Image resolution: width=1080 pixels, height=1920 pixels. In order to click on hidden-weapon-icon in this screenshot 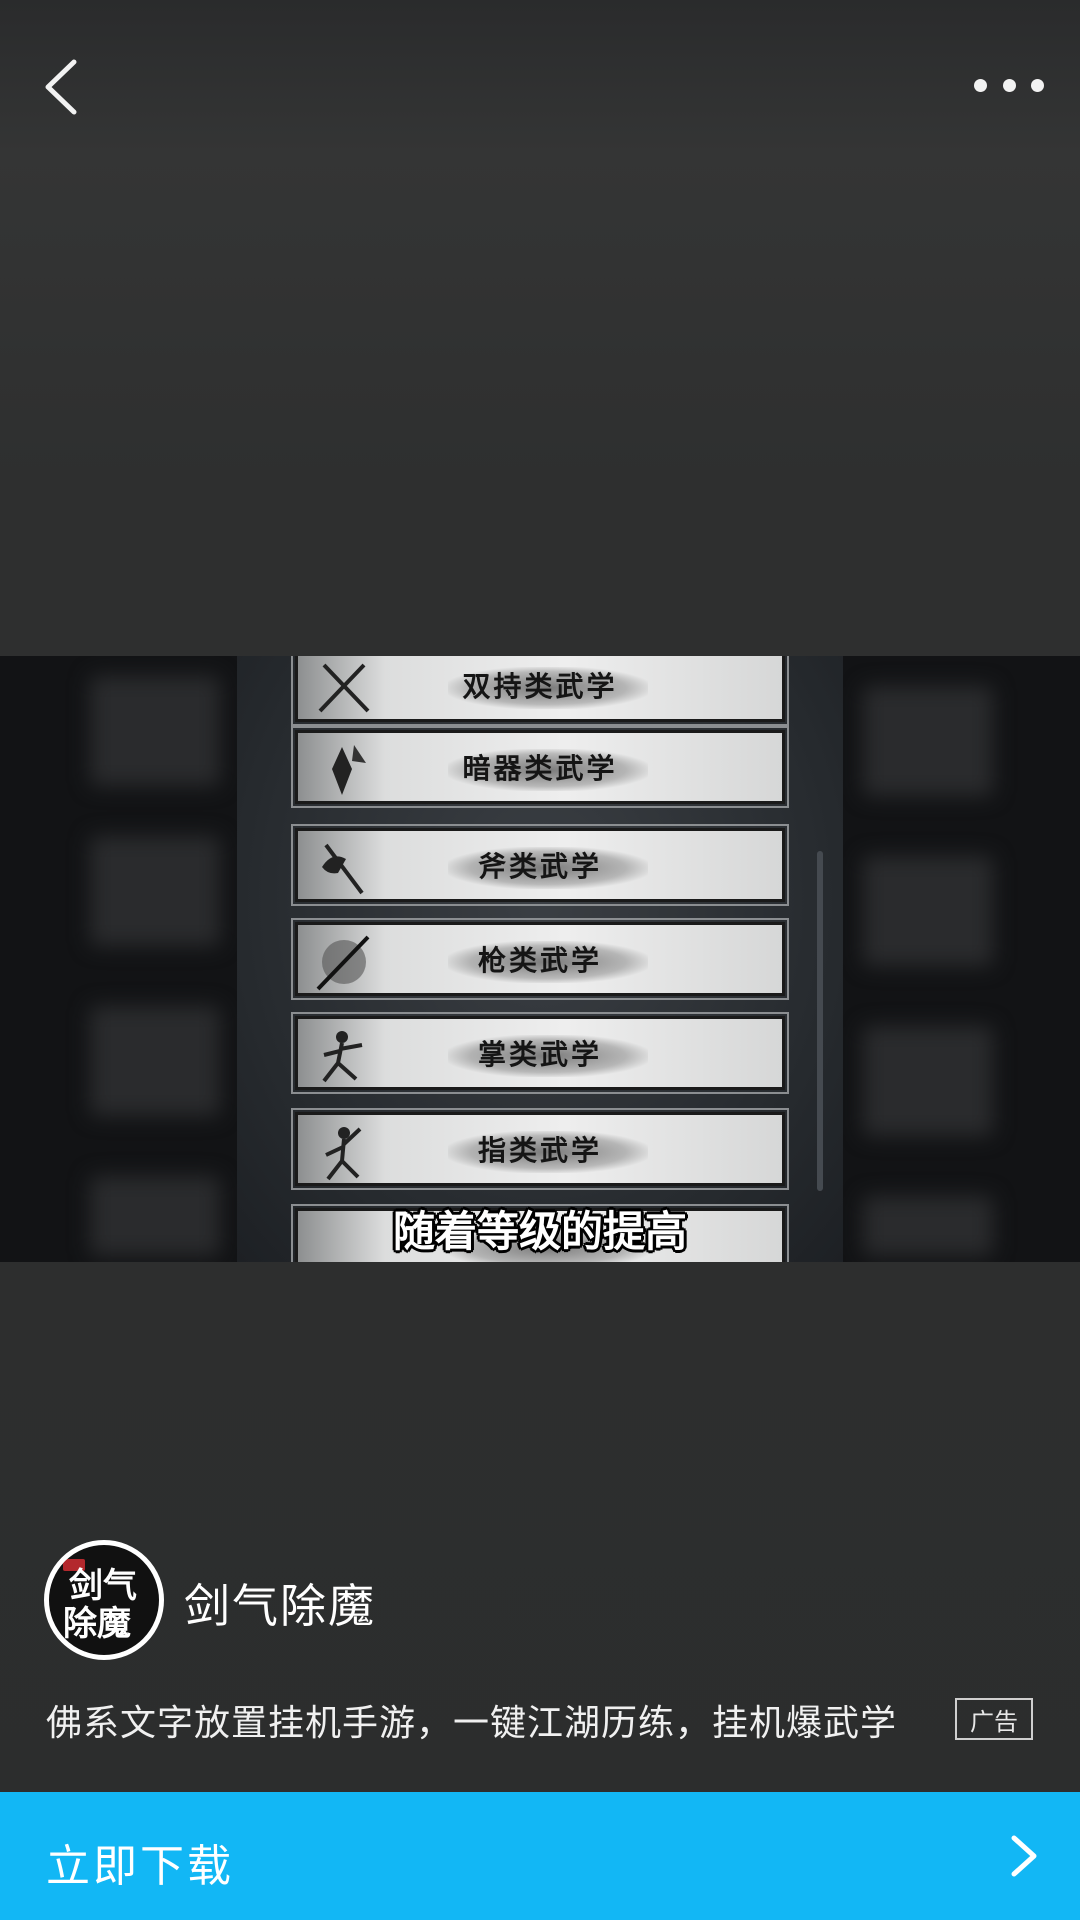, I will do `click(349, 770)`.